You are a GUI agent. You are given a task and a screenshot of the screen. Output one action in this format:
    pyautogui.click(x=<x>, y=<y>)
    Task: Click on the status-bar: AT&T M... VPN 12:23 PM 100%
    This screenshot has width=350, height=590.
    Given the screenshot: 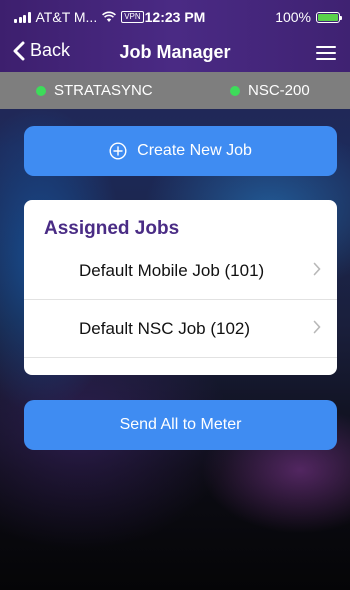 What is the action you would take?
    pyautogui.click(x=175, y=16)
    